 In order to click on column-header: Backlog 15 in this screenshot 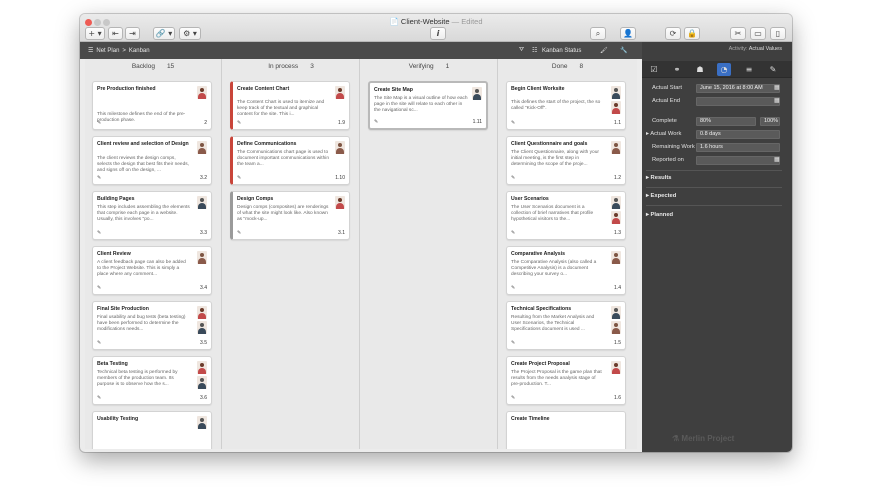, I will do `click(153, 66)`.